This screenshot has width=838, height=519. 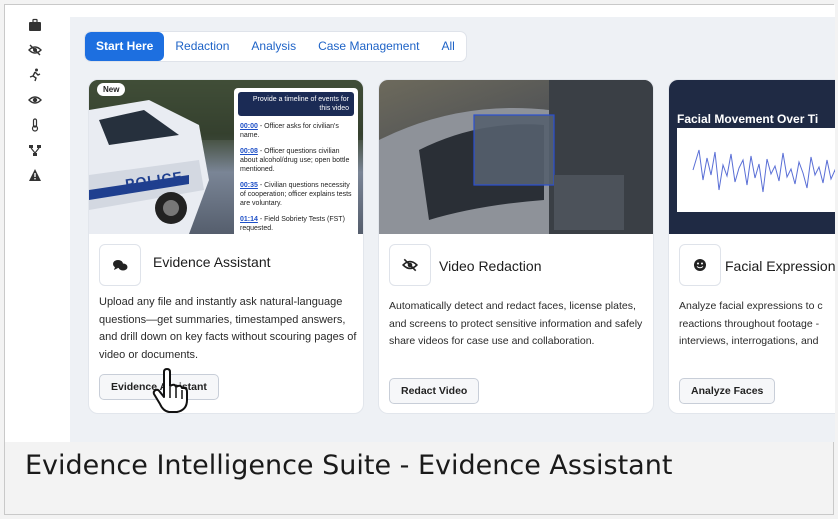 I want to click on briefcase-icon, so click(x=35, y=25).